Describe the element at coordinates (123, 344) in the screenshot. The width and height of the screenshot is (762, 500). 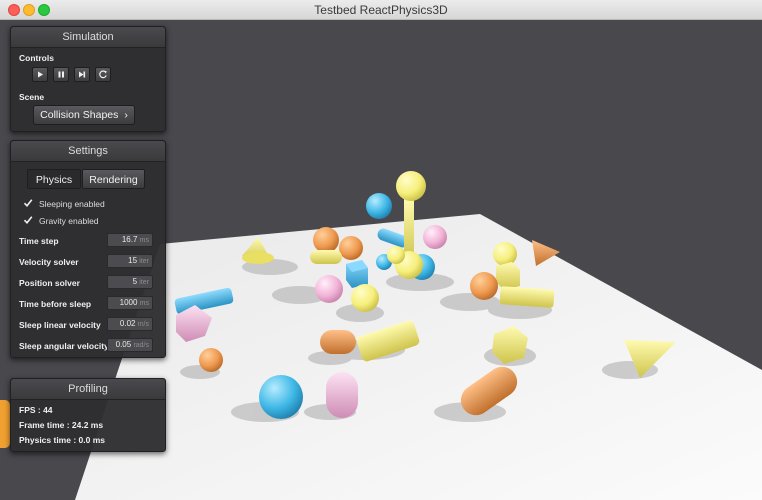
I see `sleep-angular-velocity-value: 0.05` at that location.